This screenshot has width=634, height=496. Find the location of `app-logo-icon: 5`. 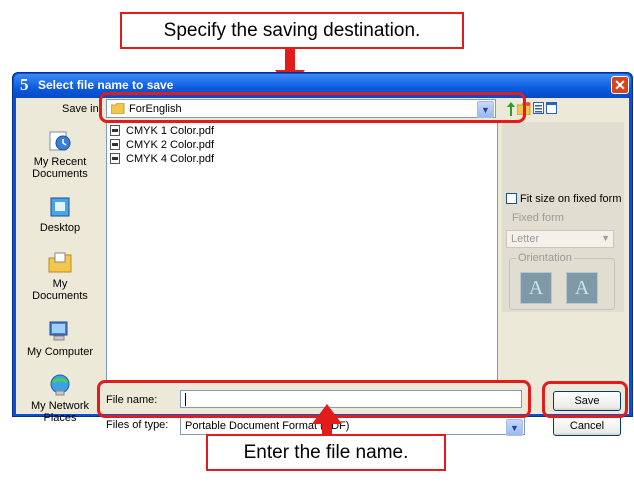

app-logo-icon: 5 is located at coordinates (24, 84).